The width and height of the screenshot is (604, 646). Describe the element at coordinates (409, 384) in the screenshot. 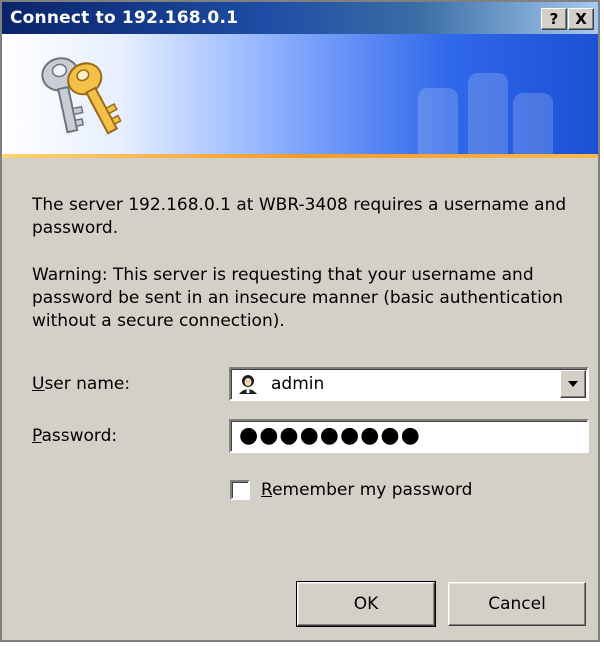

I see `username-combobox: admin` at that location.